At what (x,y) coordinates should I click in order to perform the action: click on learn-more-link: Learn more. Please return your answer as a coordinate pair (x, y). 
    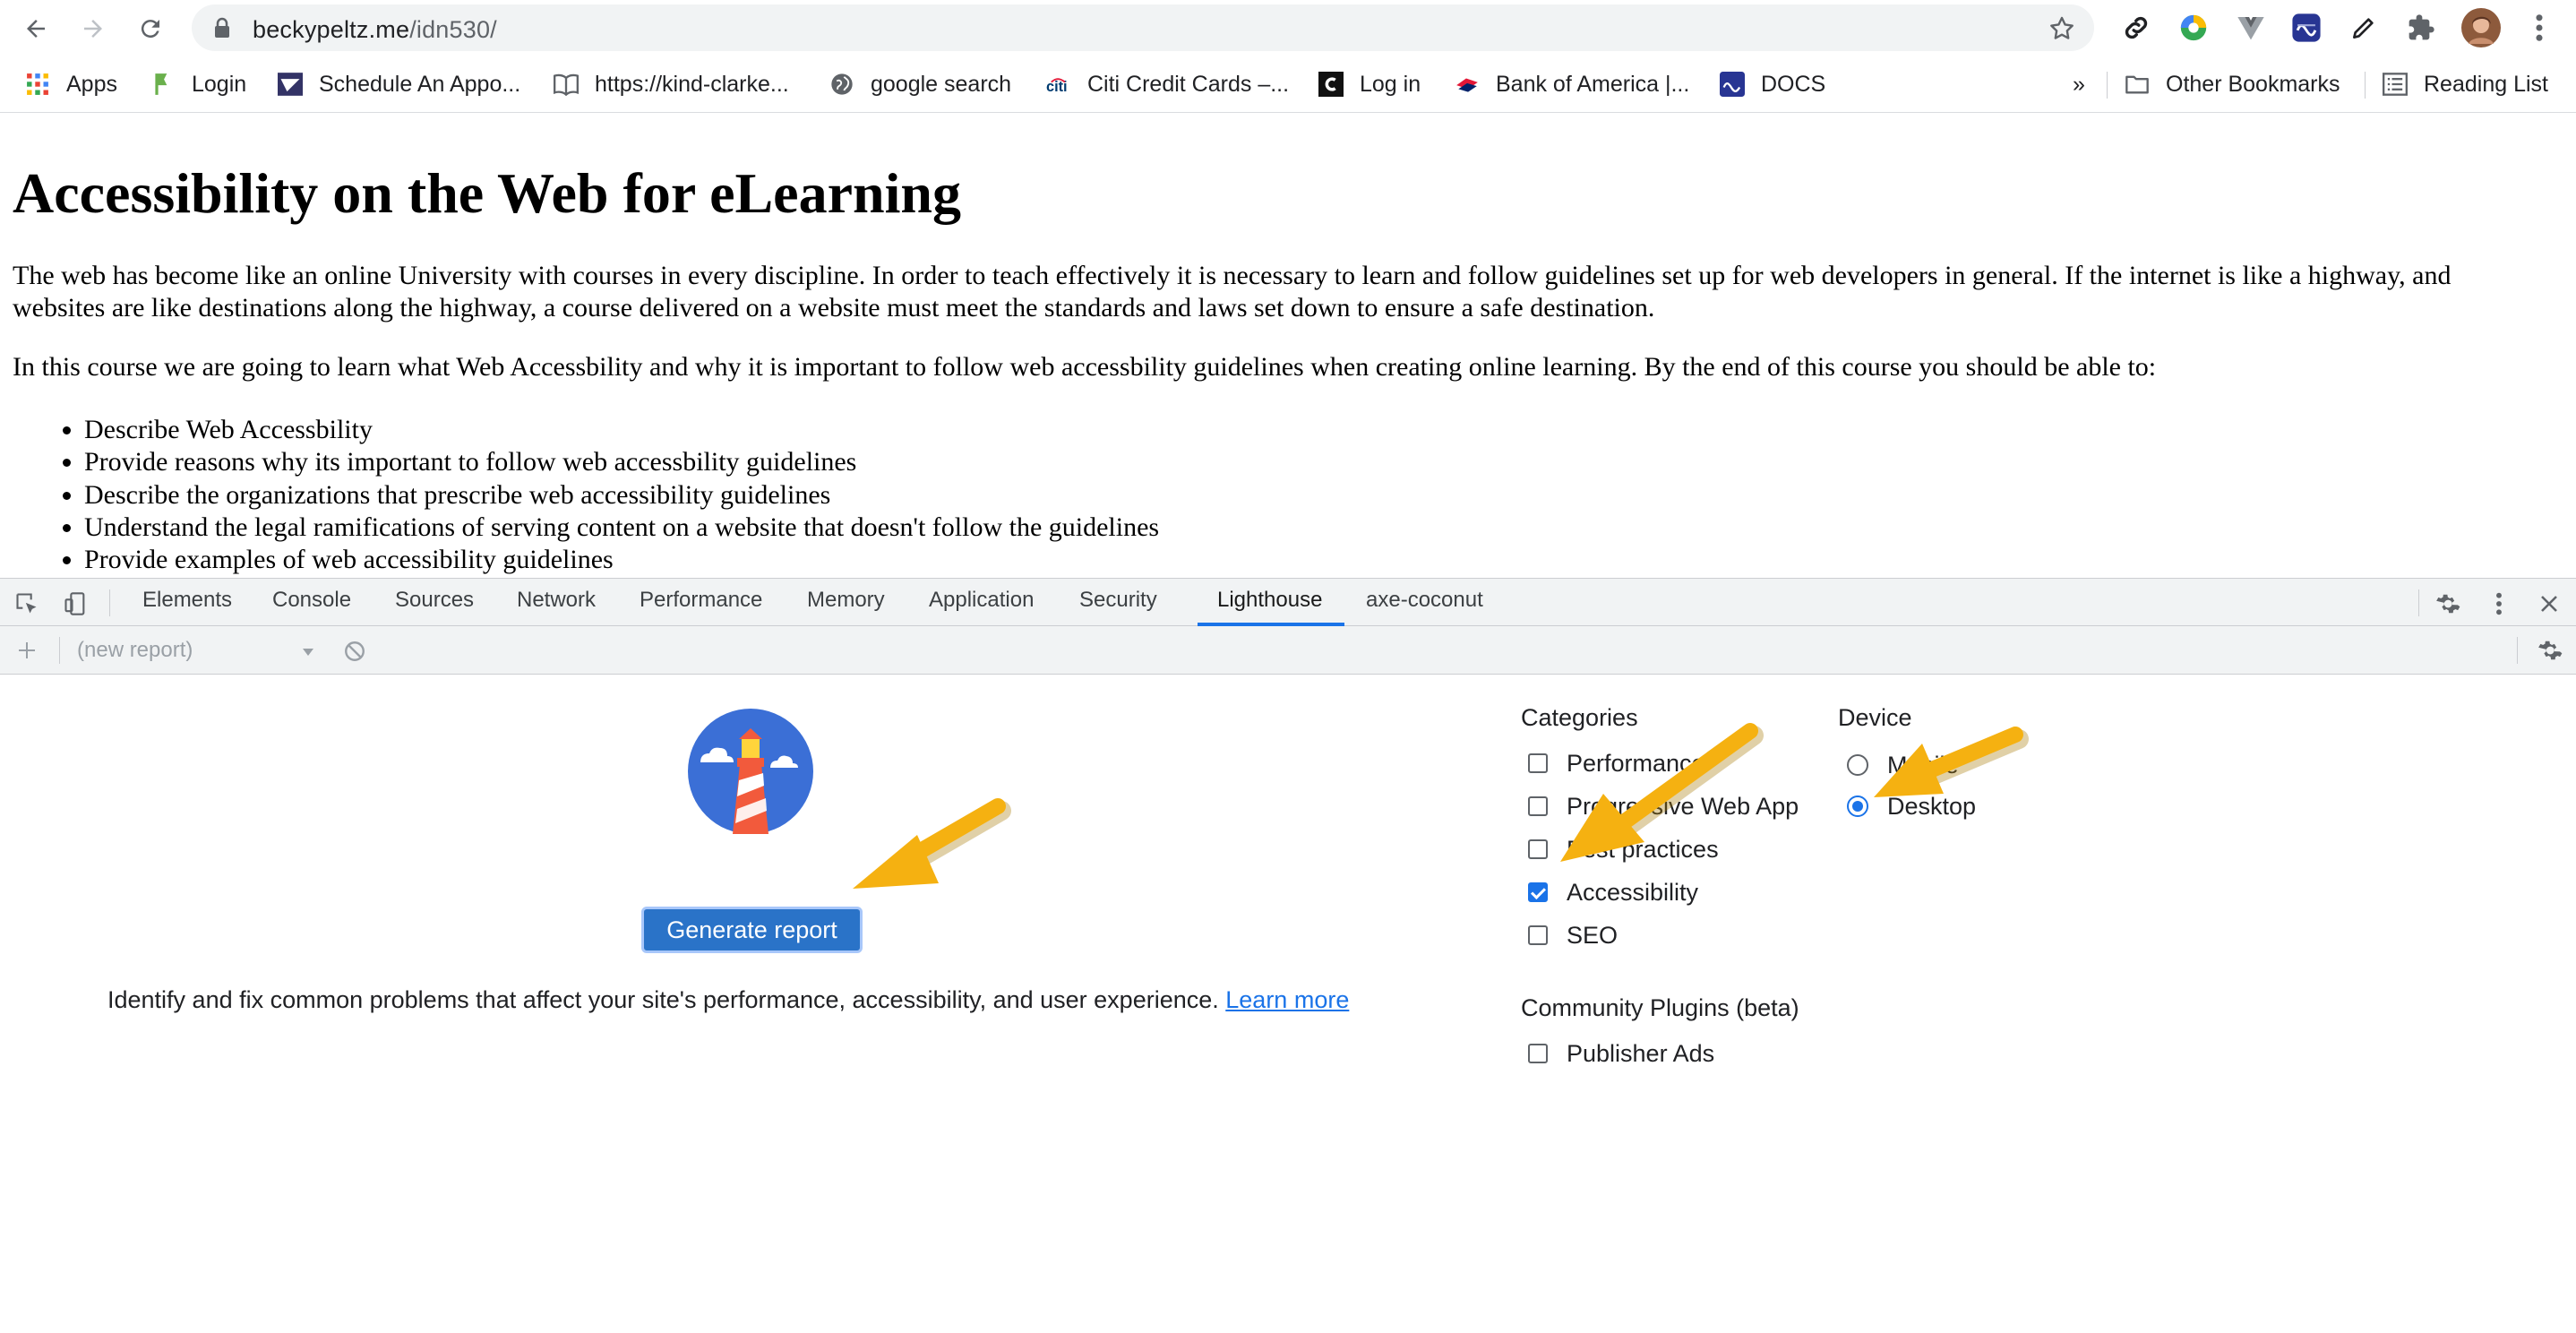
    Looking at the image, I should click on (1287, 1000).